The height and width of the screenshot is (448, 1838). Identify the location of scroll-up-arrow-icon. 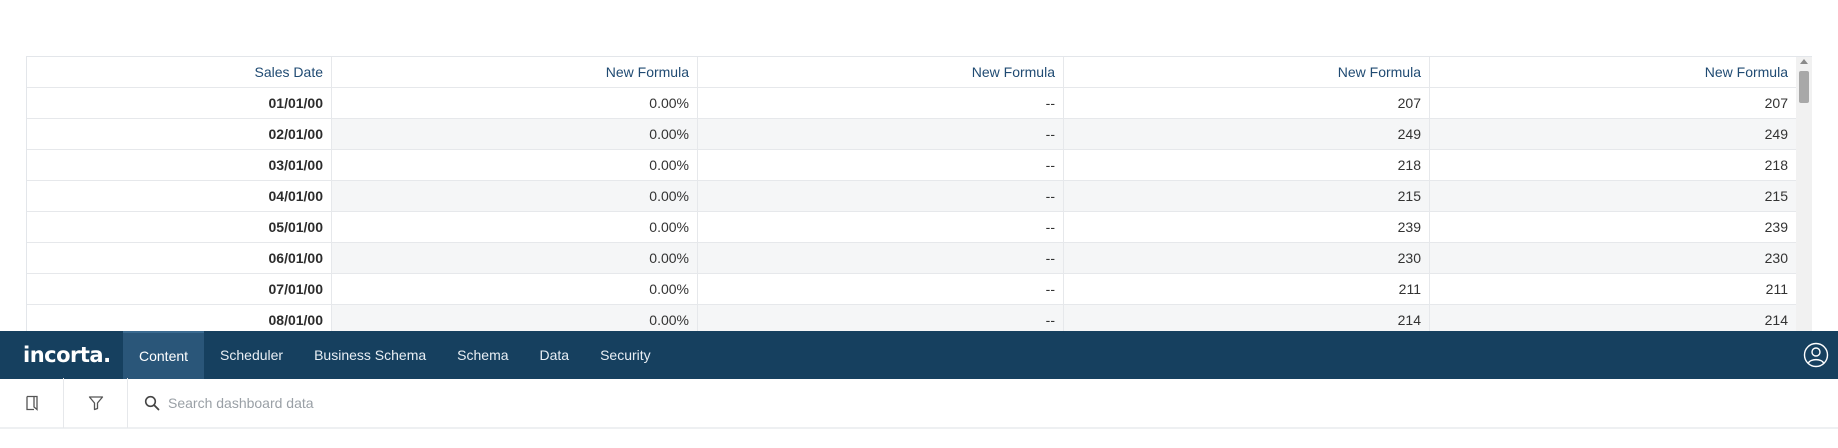
(1804, 61).